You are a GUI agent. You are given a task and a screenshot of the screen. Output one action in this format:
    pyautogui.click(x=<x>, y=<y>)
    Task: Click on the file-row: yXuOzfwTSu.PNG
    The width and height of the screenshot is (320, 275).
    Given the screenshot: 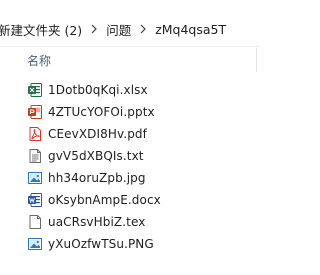 What is the action you would take?
    pyautogui.click(x=130, y=244)
    